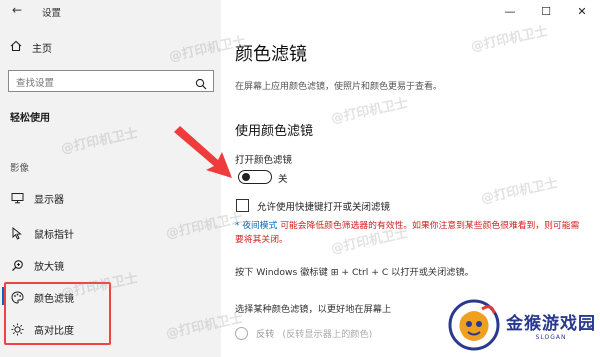  I want to click on toggle-knob, so click(246, 177).